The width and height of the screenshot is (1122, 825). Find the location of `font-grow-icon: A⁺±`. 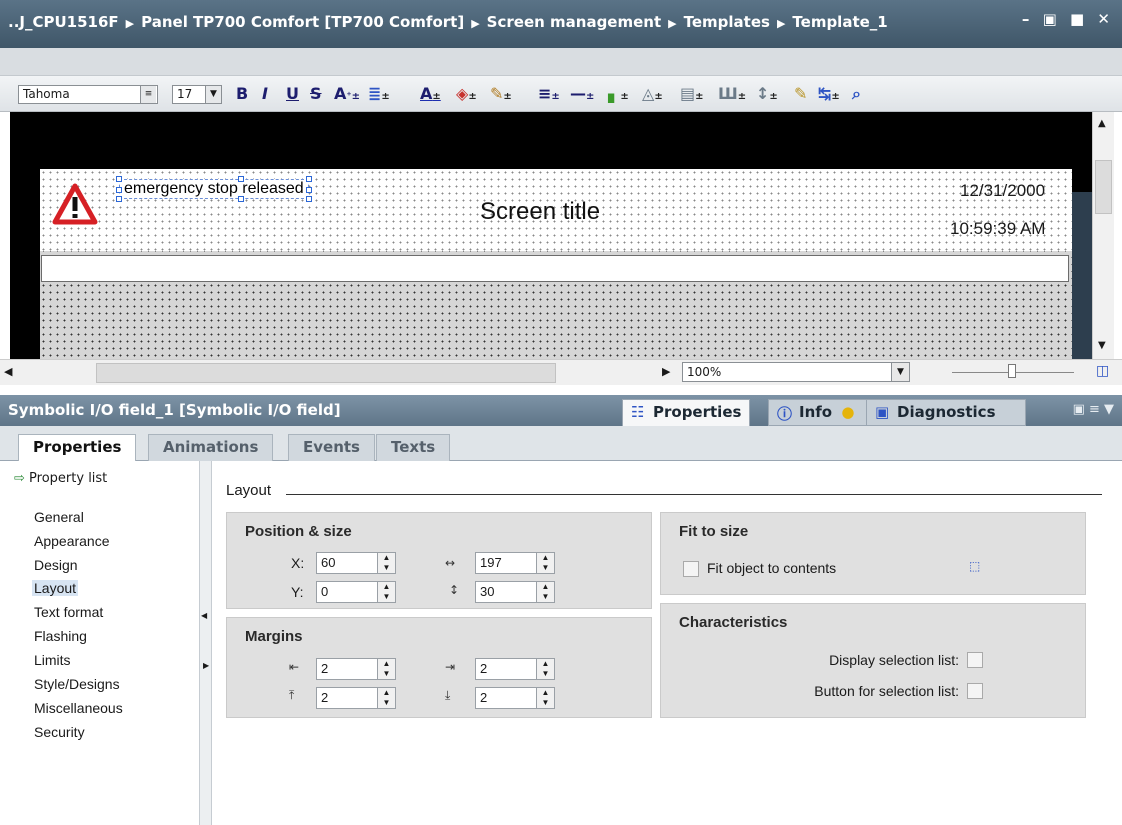

font-grow-icon: A⁺± is located at coordinates (347, 94).